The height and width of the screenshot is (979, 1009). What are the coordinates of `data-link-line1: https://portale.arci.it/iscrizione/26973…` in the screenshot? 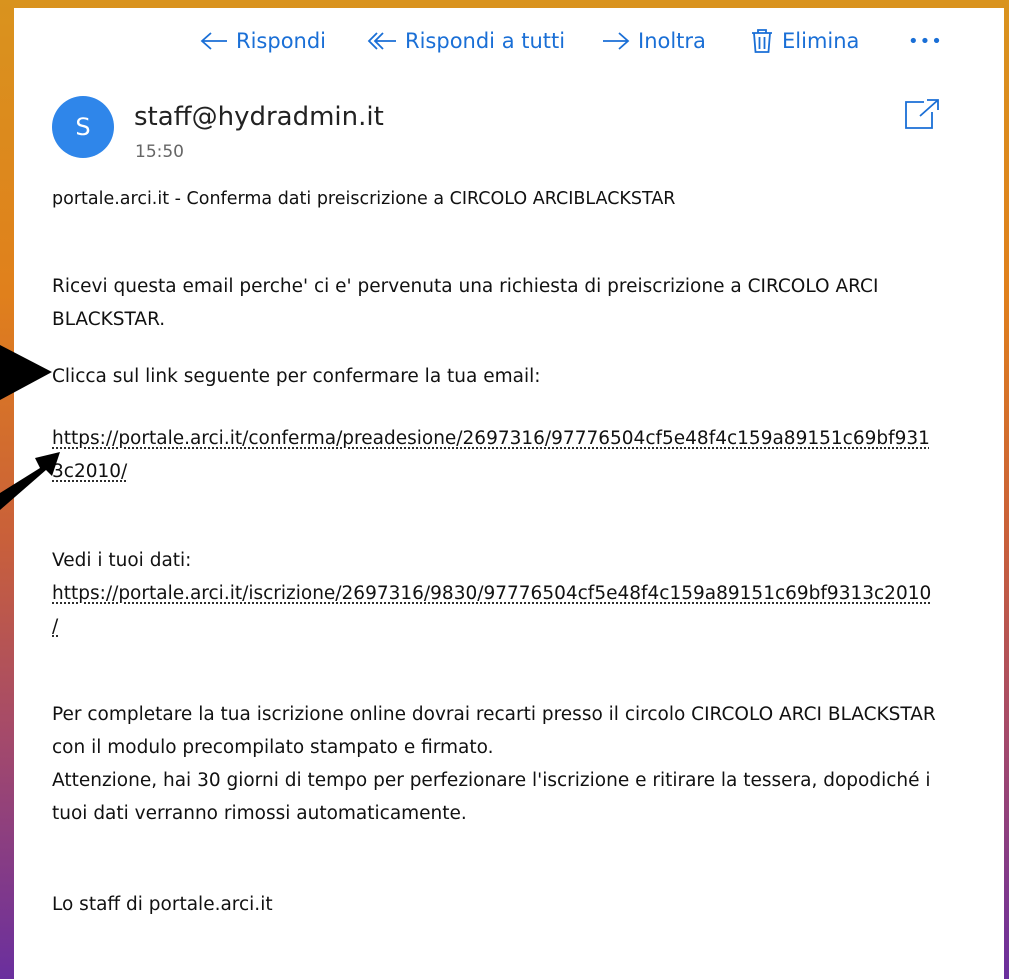 It's located at (491, 593).